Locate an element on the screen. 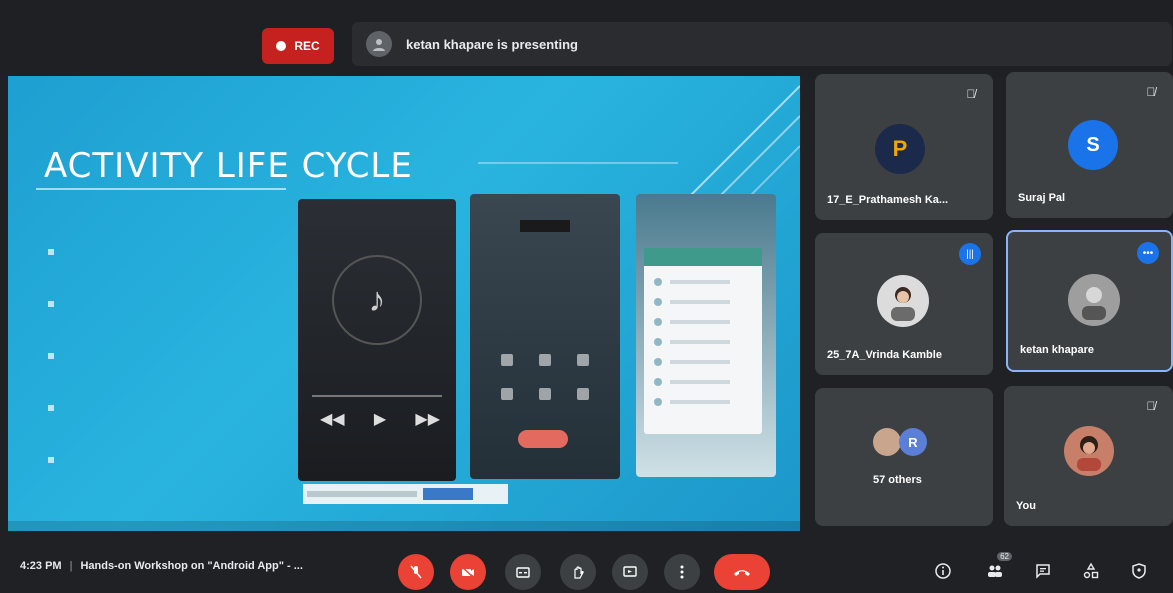 This screenshot has width=1173, height=593. camera-toggle-button is located at coordinates (468, 572).